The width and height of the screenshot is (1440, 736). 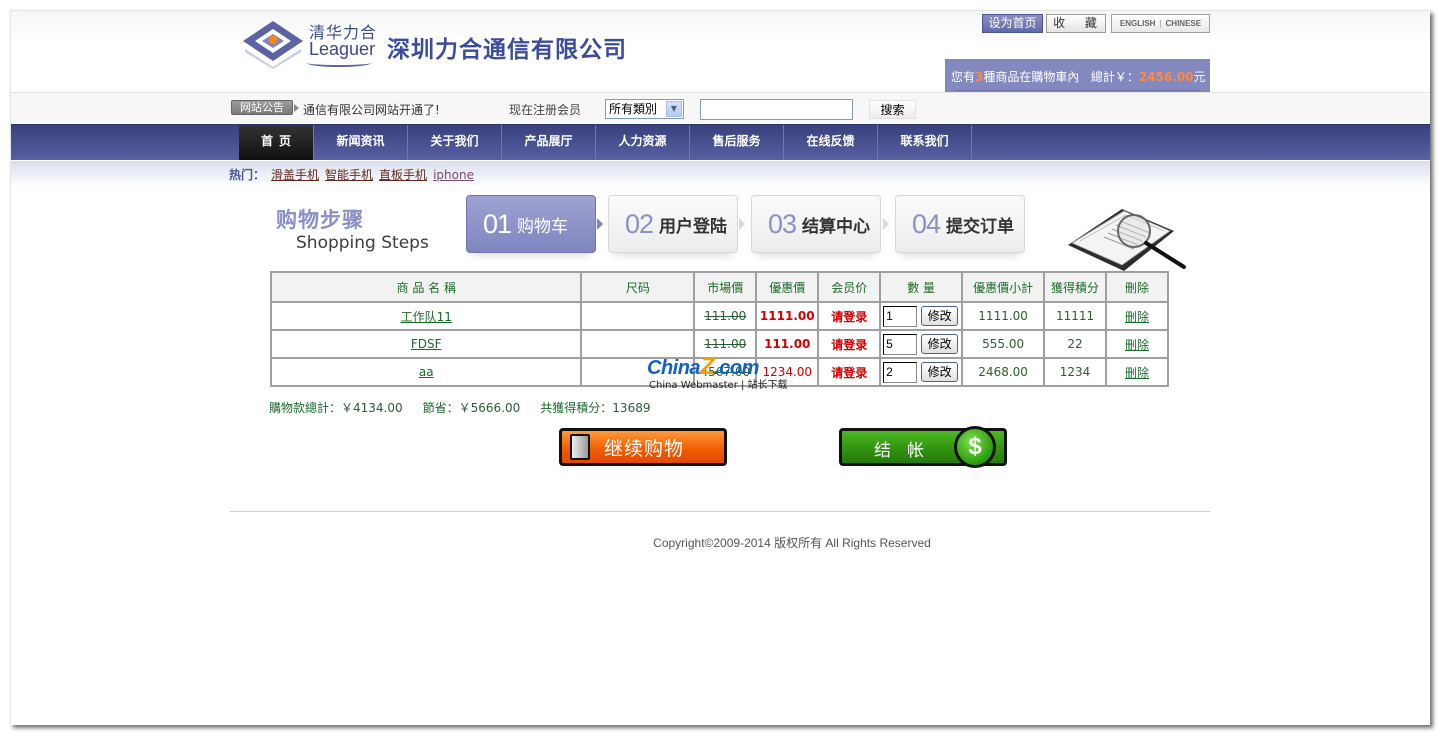 I want to click on cell-subtotal: 1111.00, so click(x=1003, y=316).